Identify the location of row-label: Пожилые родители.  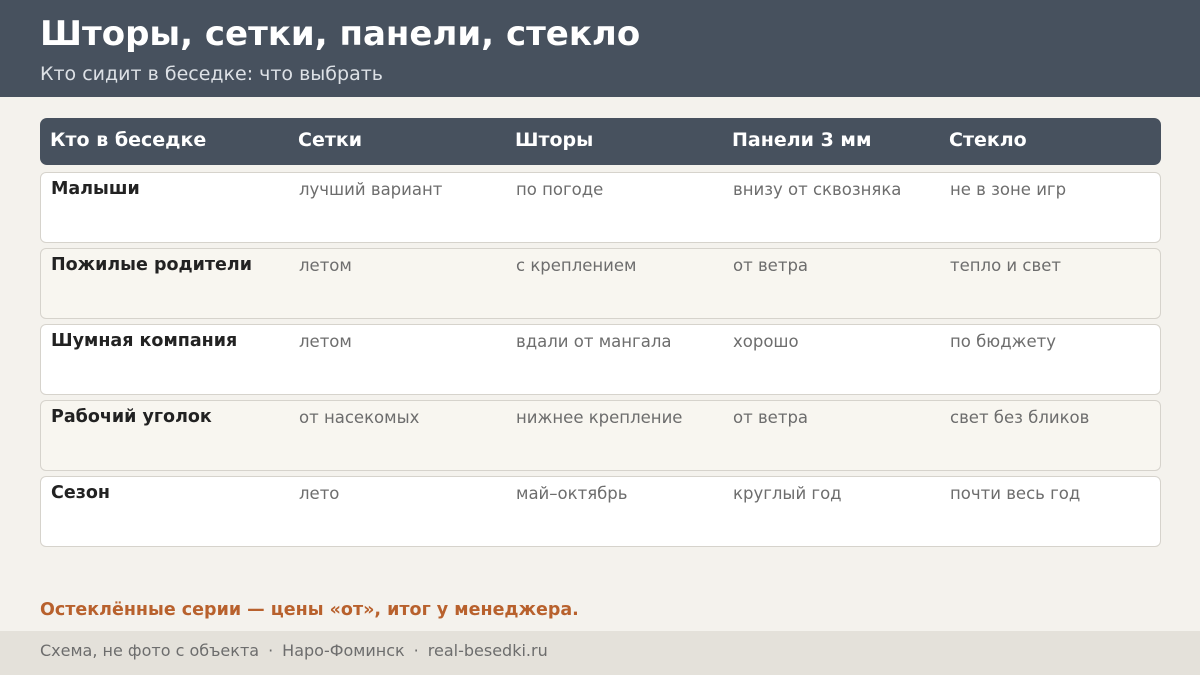
(151, 265).